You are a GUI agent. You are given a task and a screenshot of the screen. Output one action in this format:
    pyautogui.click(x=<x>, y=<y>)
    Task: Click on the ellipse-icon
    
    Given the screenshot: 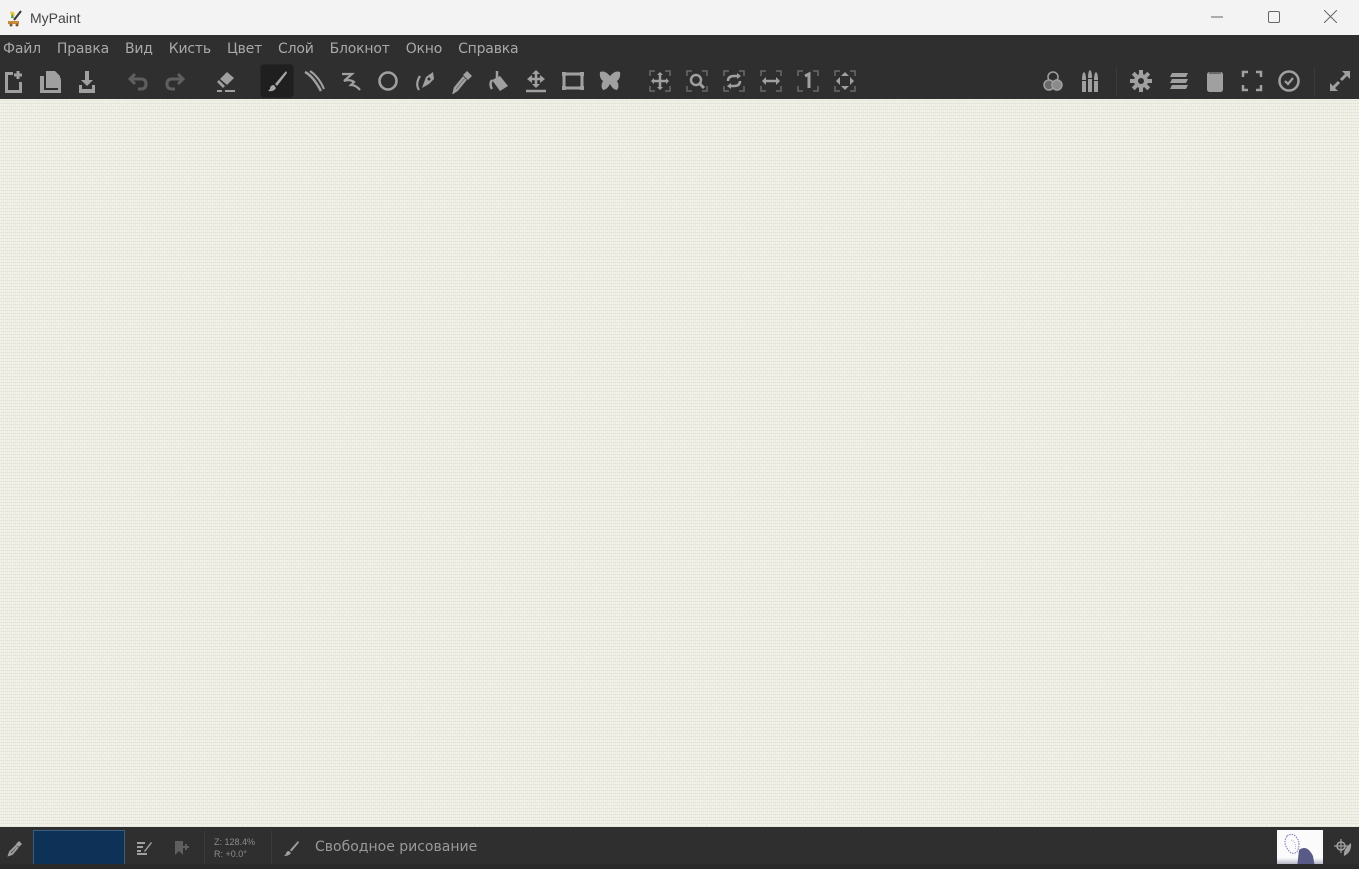 What is the action you would take?
    pyautogui.click(x=388, y=81)
    